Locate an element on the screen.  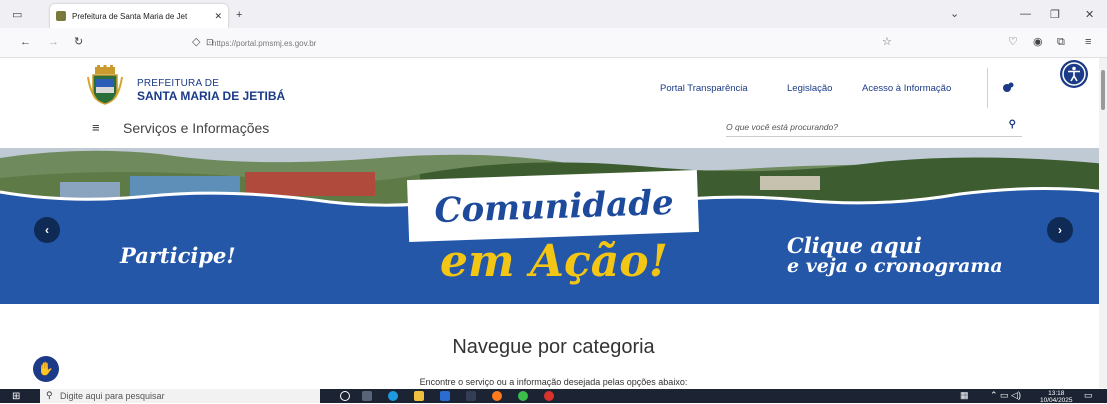
brand-subtitle: PREFEITURA DE is located at coordinates (178, 83).